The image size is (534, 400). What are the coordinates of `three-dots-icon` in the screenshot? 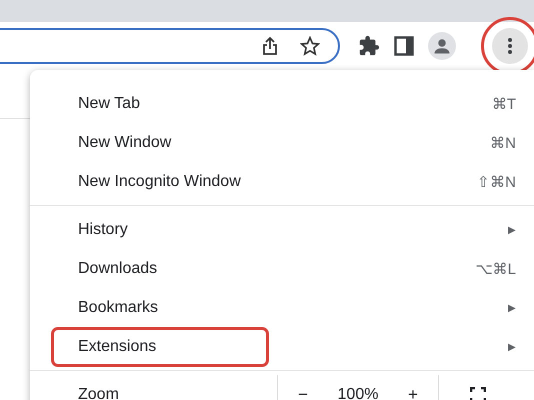 It's located at (510, 46).